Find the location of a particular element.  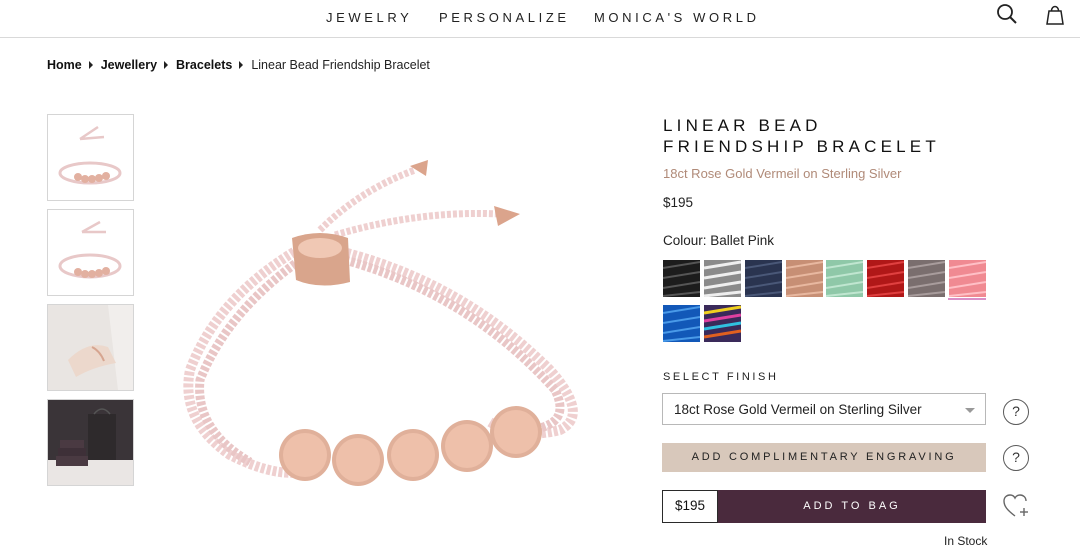

swatch-copper is located at coordinates (804, 278).